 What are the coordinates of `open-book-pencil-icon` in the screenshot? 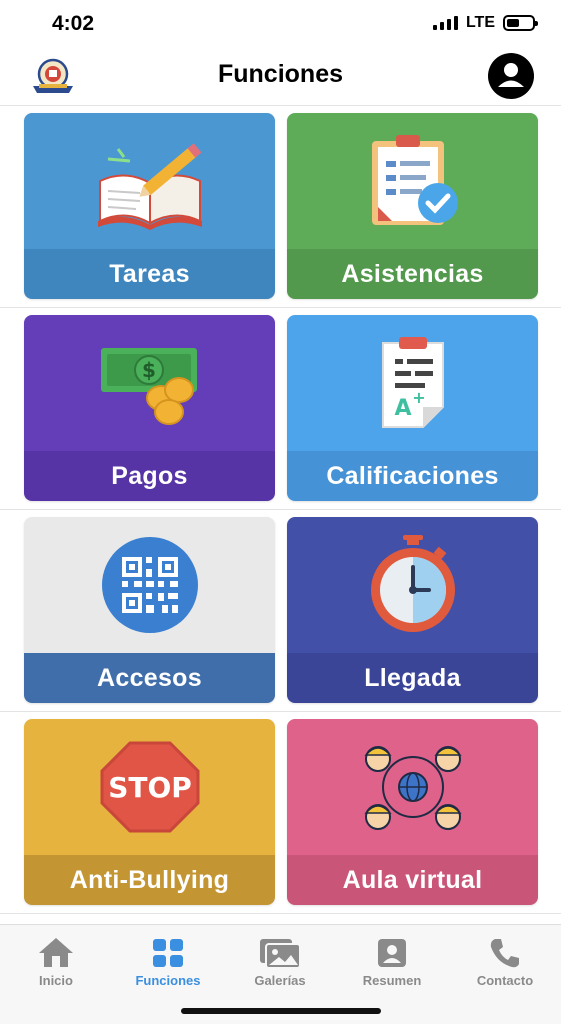 It's located at (149, 186).